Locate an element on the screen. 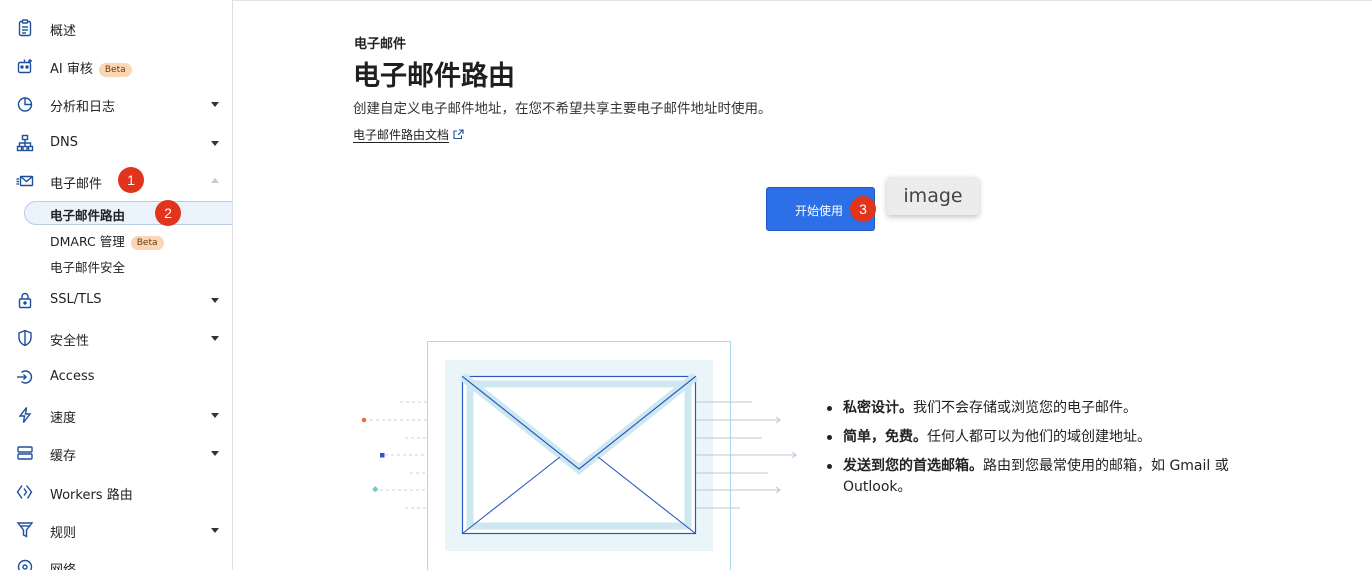 The width and height of the screenshot is (1372, 570). storage-icon is located at coordinates (25, 453).